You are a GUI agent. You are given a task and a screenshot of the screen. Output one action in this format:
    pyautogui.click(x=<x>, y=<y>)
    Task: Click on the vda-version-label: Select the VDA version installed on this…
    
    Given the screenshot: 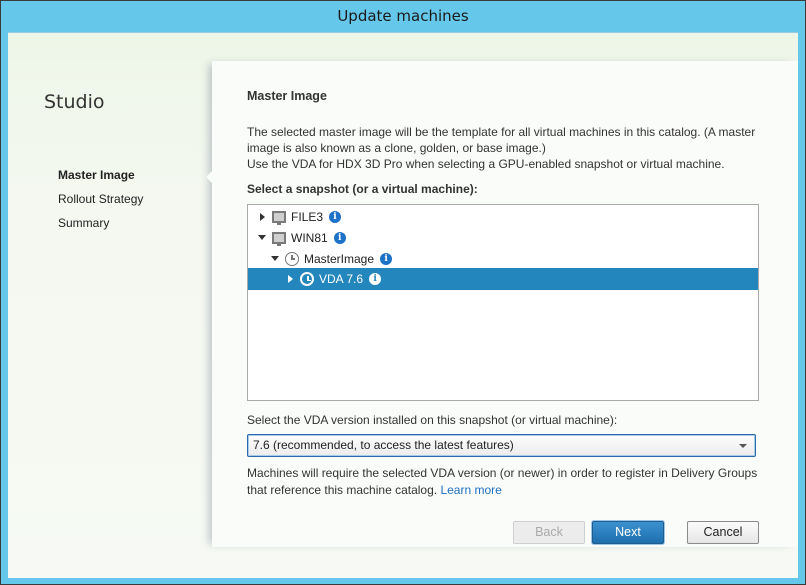 What is the action you would take?
    pyautogui.click(x=432, y=420)
    